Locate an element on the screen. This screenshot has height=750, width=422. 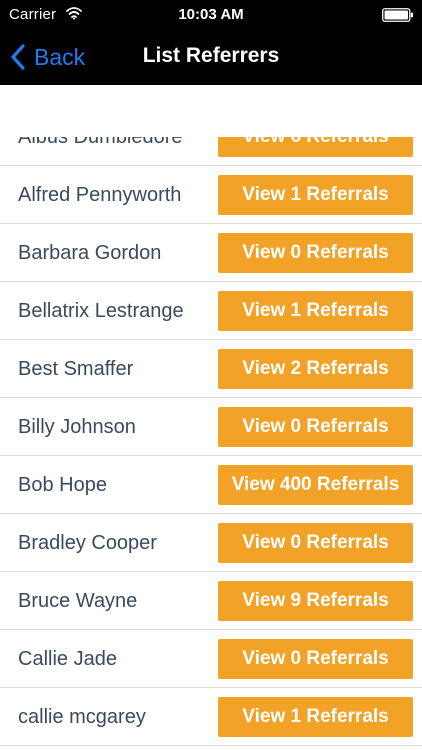
referrer-name: Best Smaffer is located at coordinates (76, 369).